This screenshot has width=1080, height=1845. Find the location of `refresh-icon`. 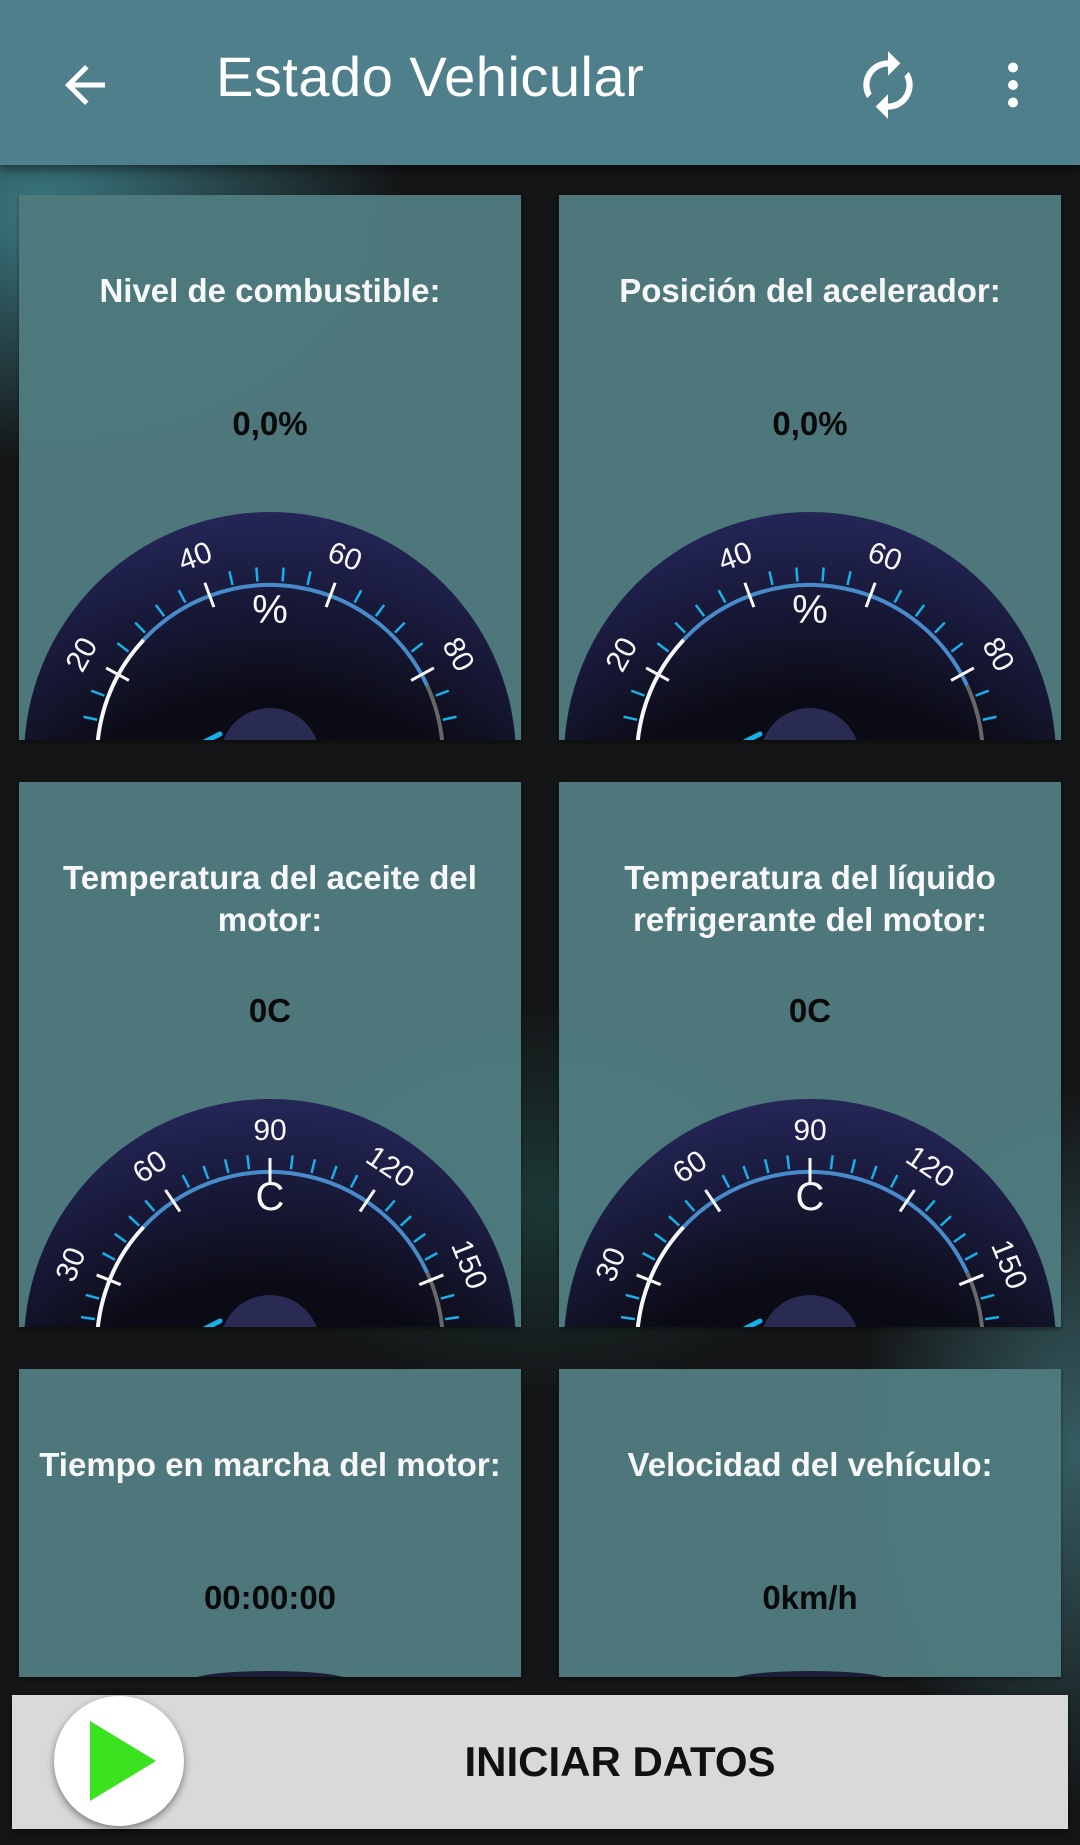

refresh-icon is located at coordinates (888, 85).